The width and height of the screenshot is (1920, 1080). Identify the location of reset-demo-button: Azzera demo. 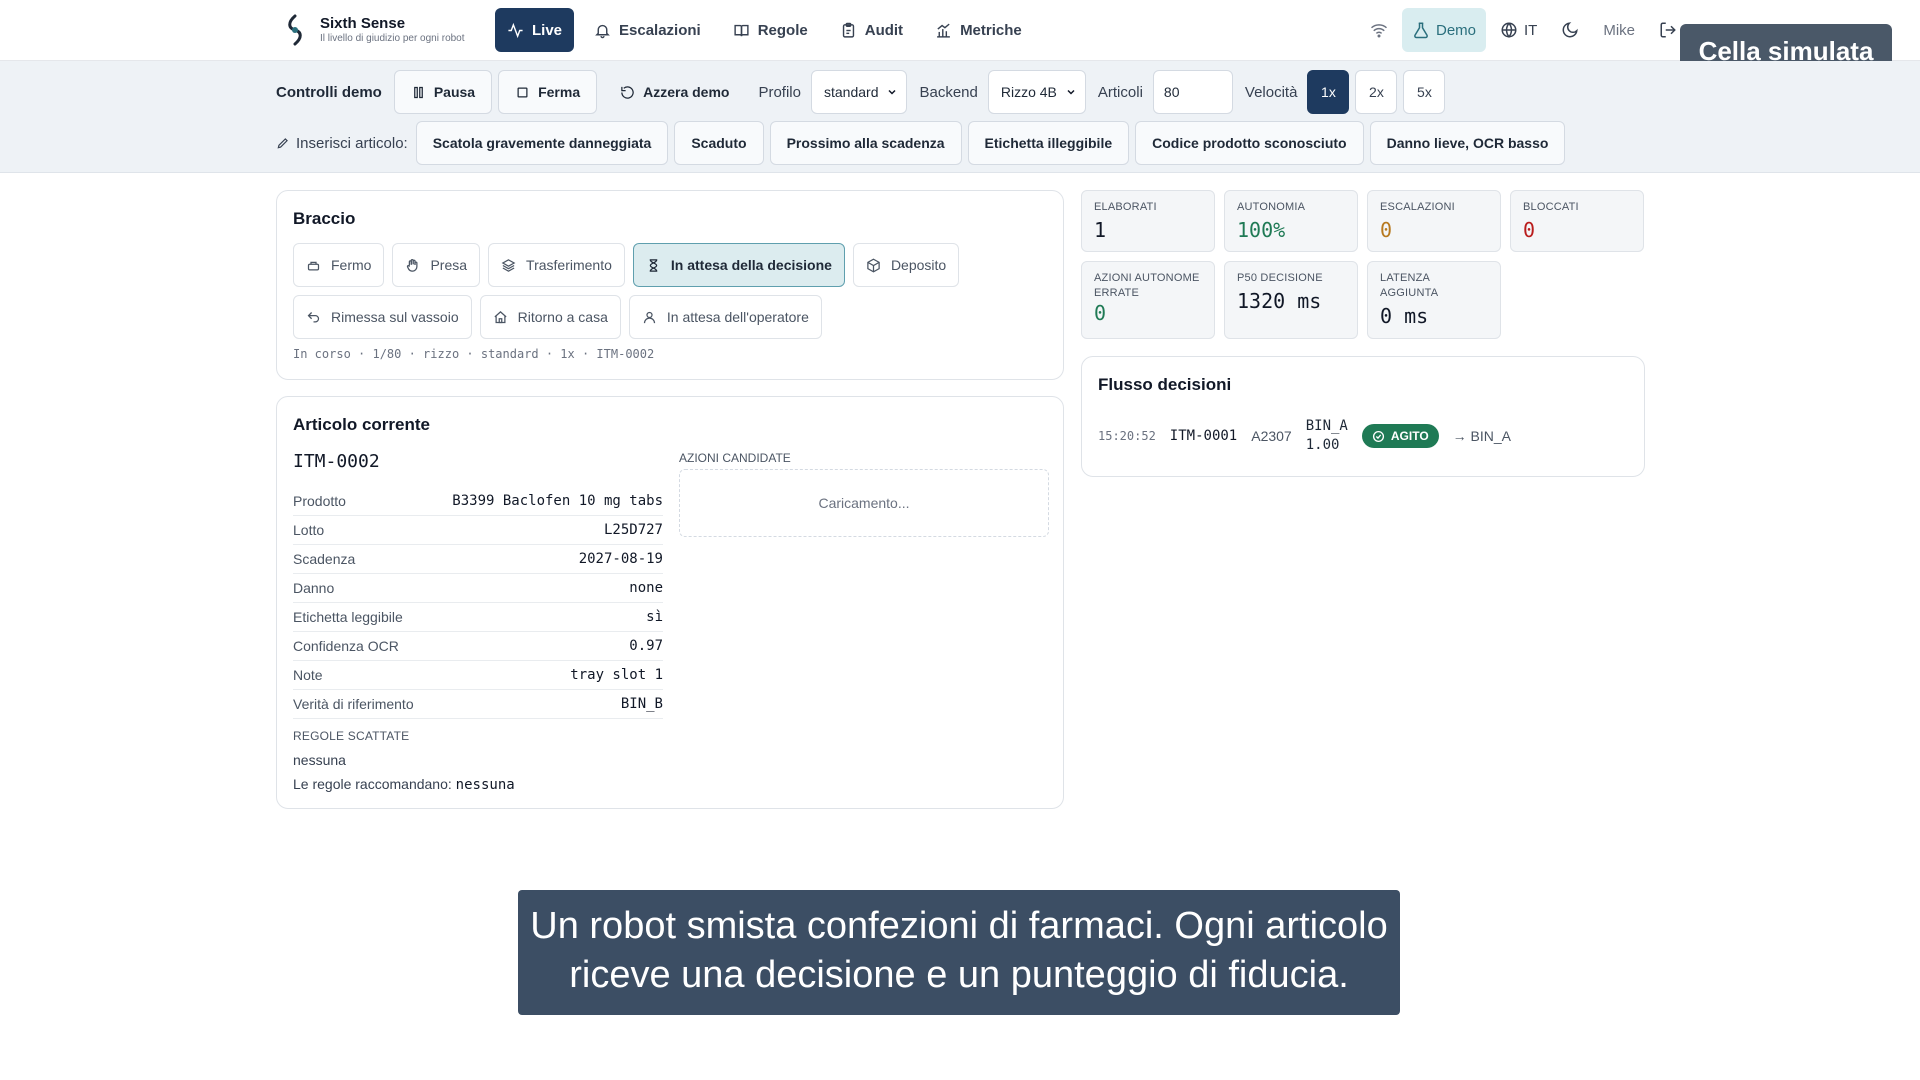
(674, 92).